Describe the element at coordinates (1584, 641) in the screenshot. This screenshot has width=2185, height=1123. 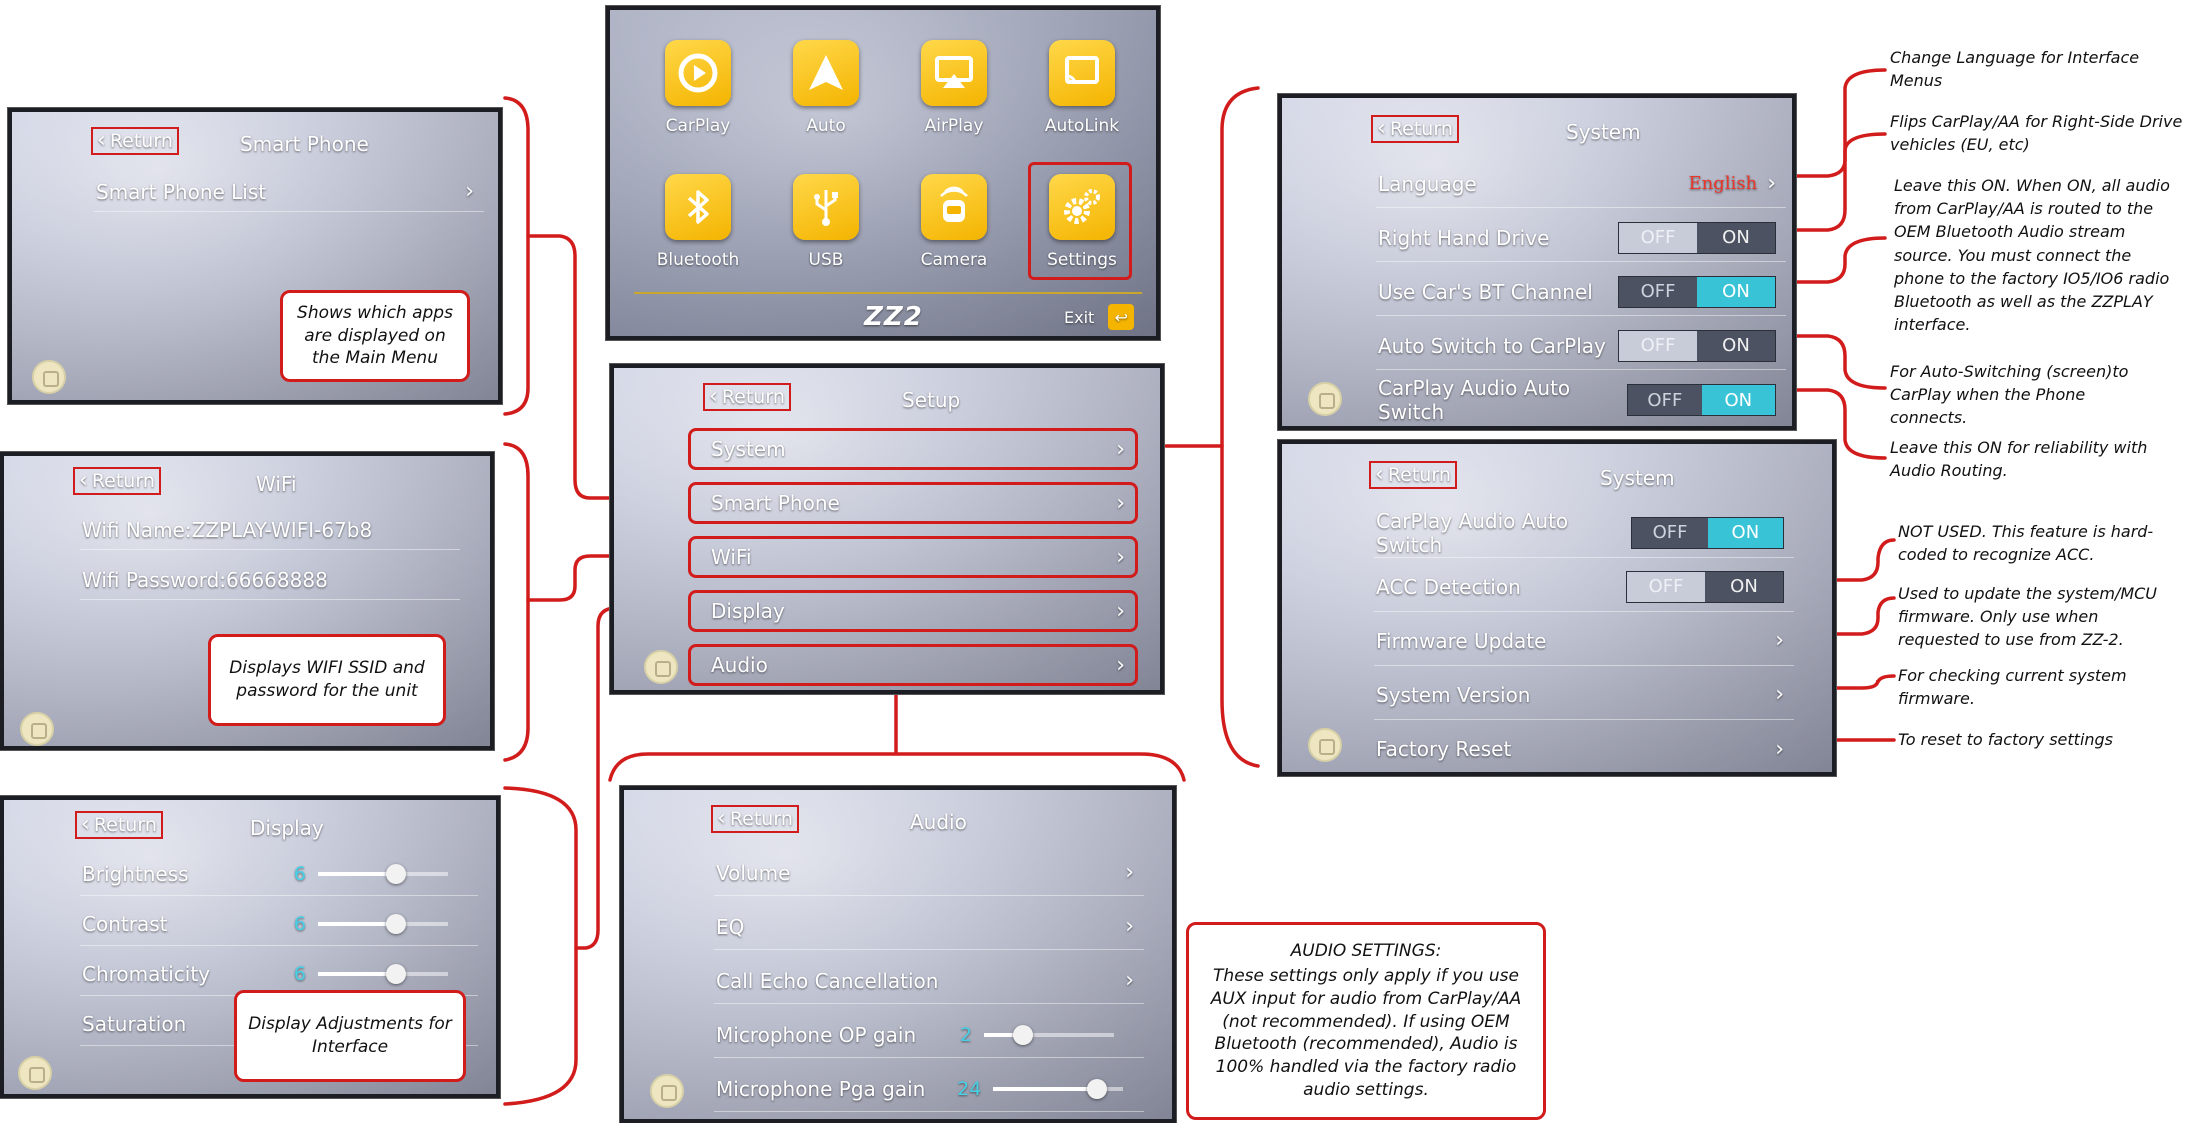
I see `firmware-update-row: Firmware Update ›` at that location.